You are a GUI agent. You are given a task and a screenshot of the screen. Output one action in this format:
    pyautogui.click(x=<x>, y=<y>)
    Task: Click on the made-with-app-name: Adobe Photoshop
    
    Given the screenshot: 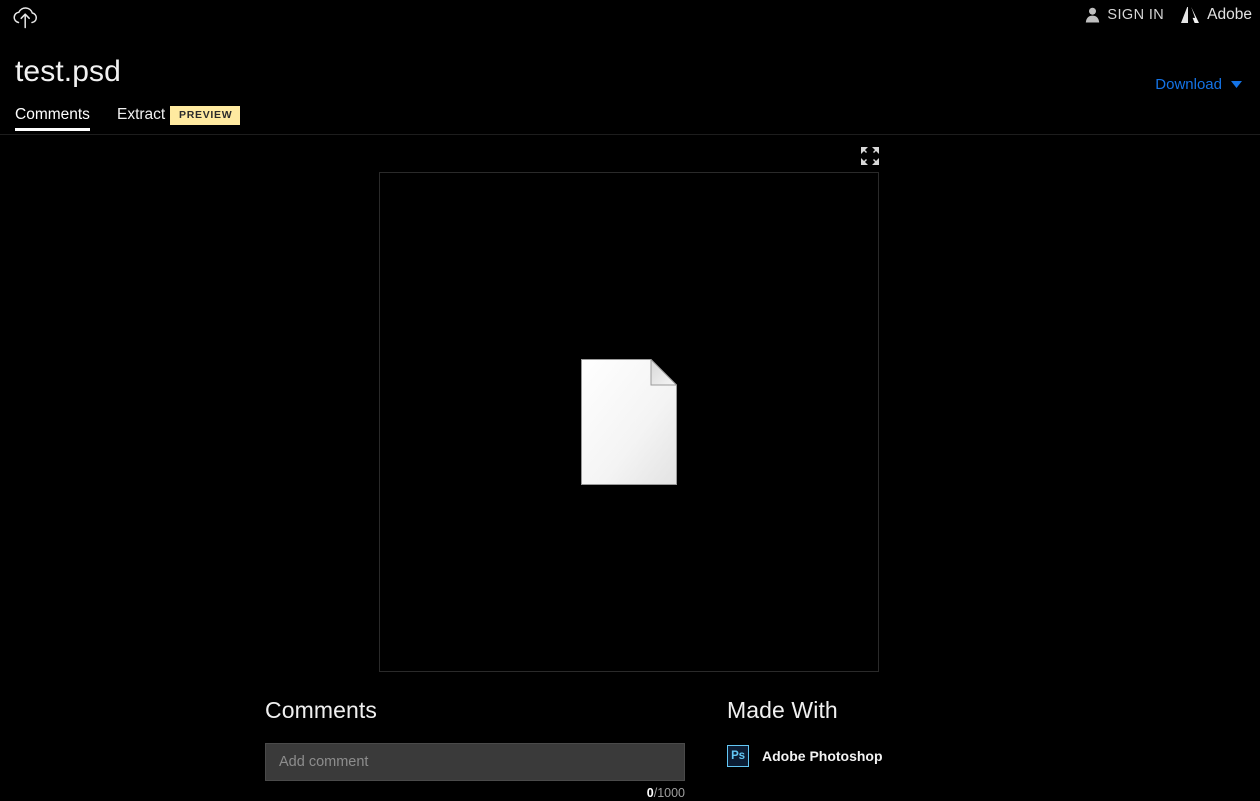 What is the action you would take?
    pyautogui.click(x=822, y=756)
    